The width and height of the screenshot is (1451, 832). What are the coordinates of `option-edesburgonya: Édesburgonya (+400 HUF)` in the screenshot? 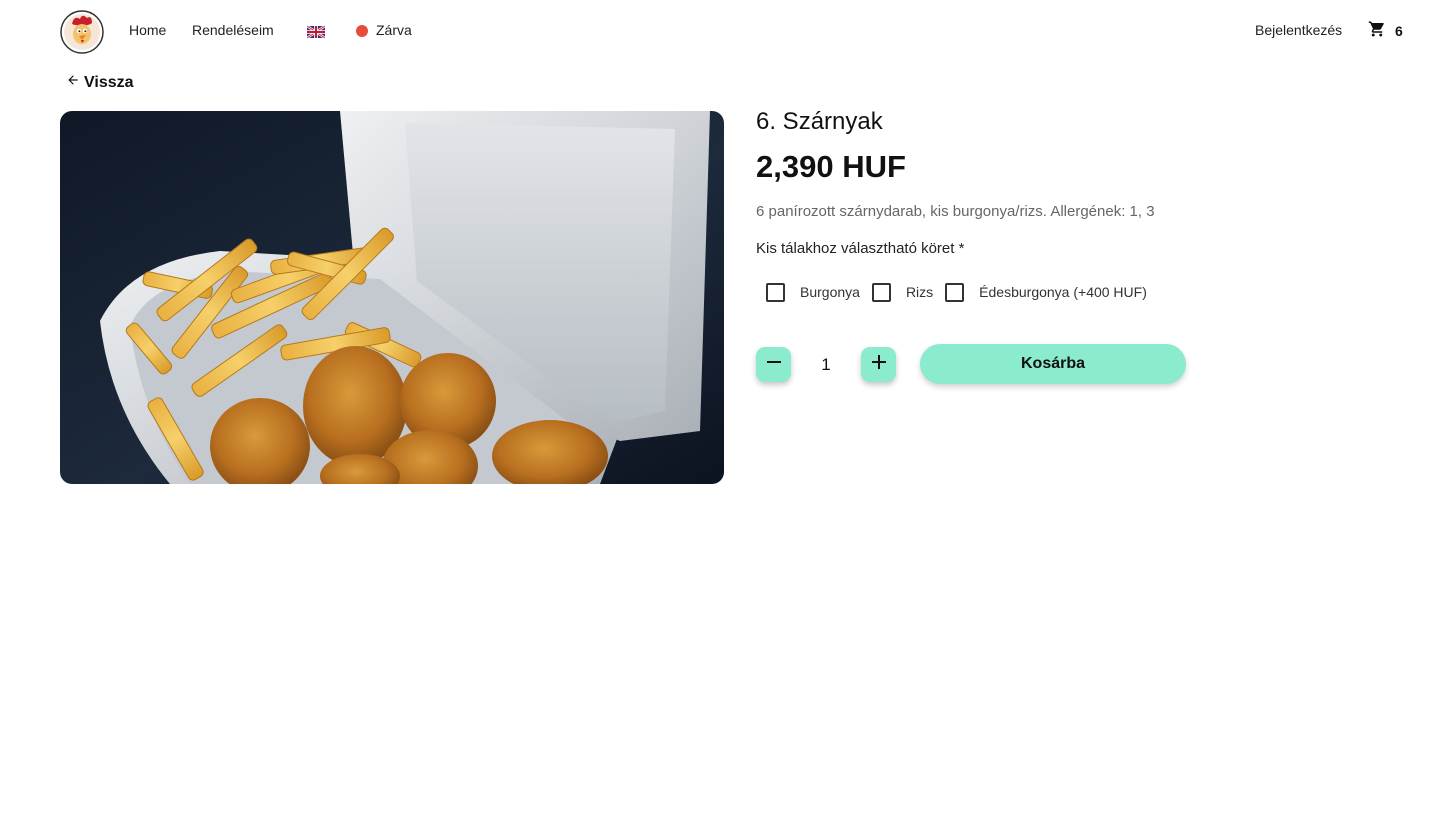 It's located at (1046, 292).